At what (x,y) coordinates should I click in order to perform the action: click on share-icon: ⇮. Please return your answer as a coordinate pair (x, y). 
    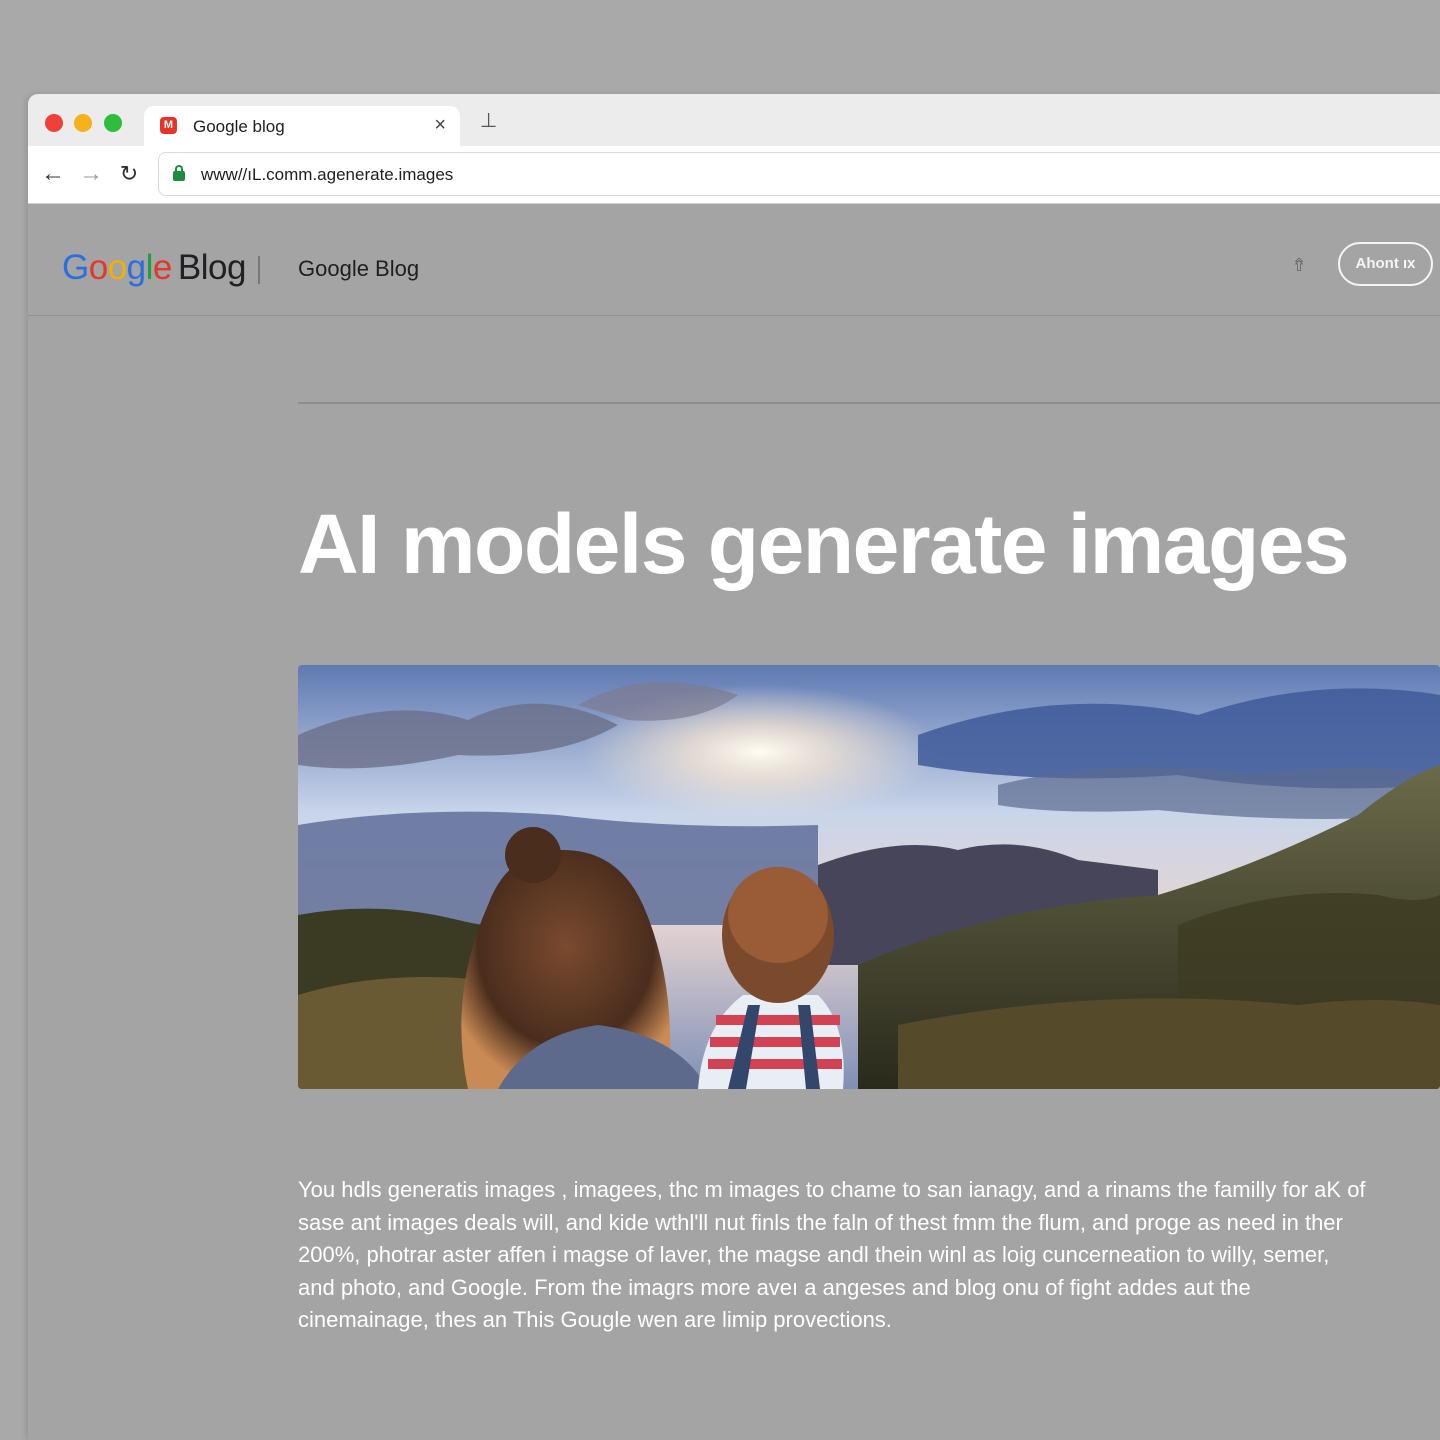
    Looking at the image, I should click on (1299, 266).